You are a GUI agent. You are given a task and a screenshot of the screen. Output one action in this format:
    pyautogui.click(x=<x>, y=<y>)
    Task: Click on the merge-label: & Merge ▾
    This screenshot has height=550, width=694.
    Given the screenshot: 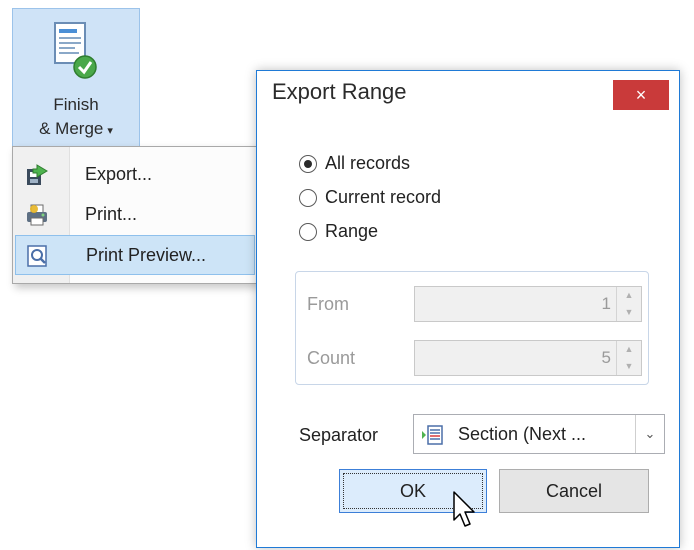 What is the action you would take?
    pyautogui.click(x=76, y=128)
    